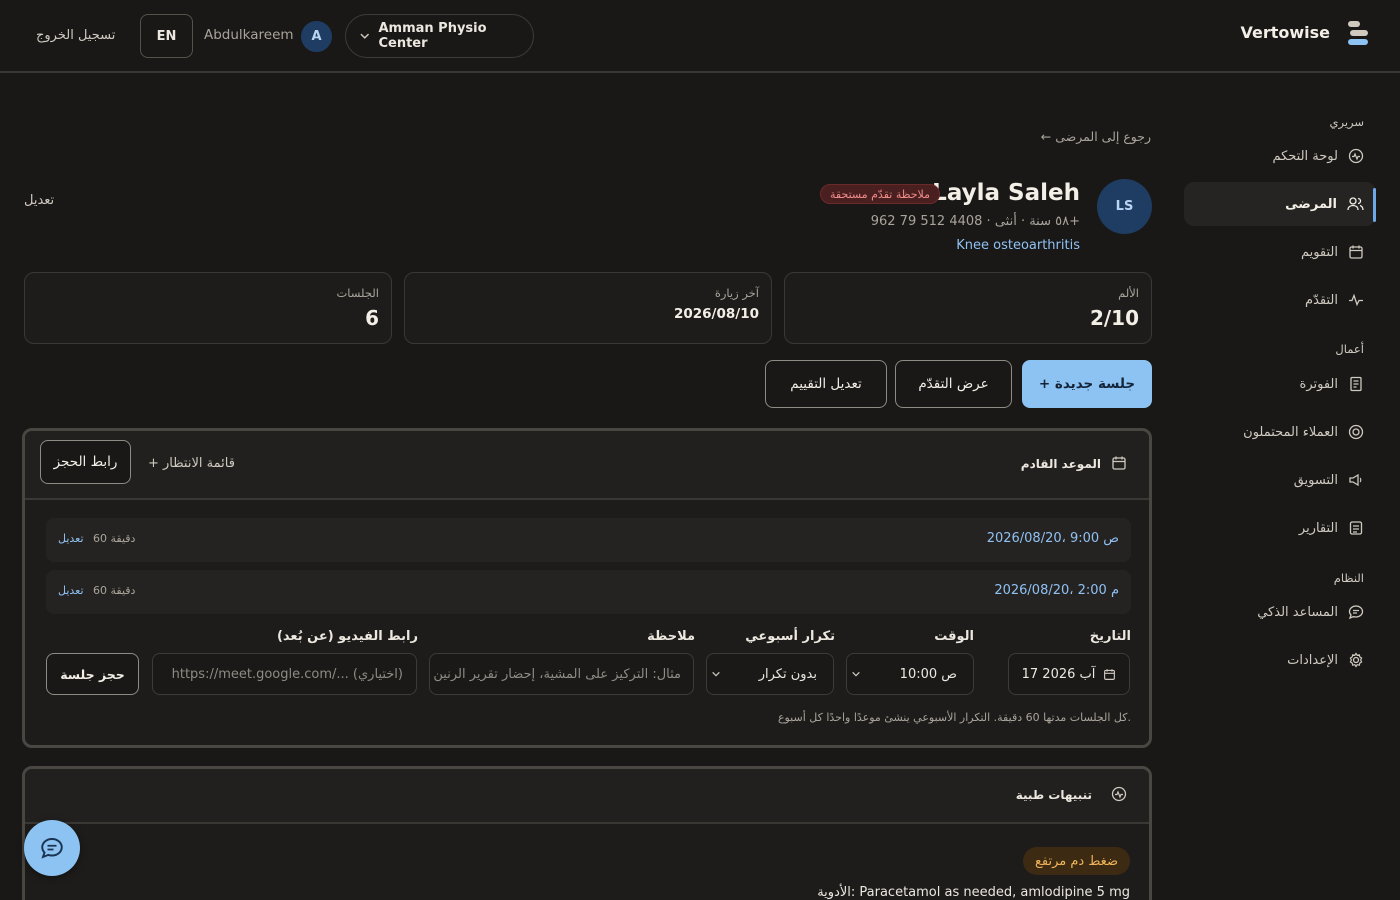 The image size is (1400, 900). I want to click on video-link-label: رابط الفيديو (عن بُعد), so click(347, 636).